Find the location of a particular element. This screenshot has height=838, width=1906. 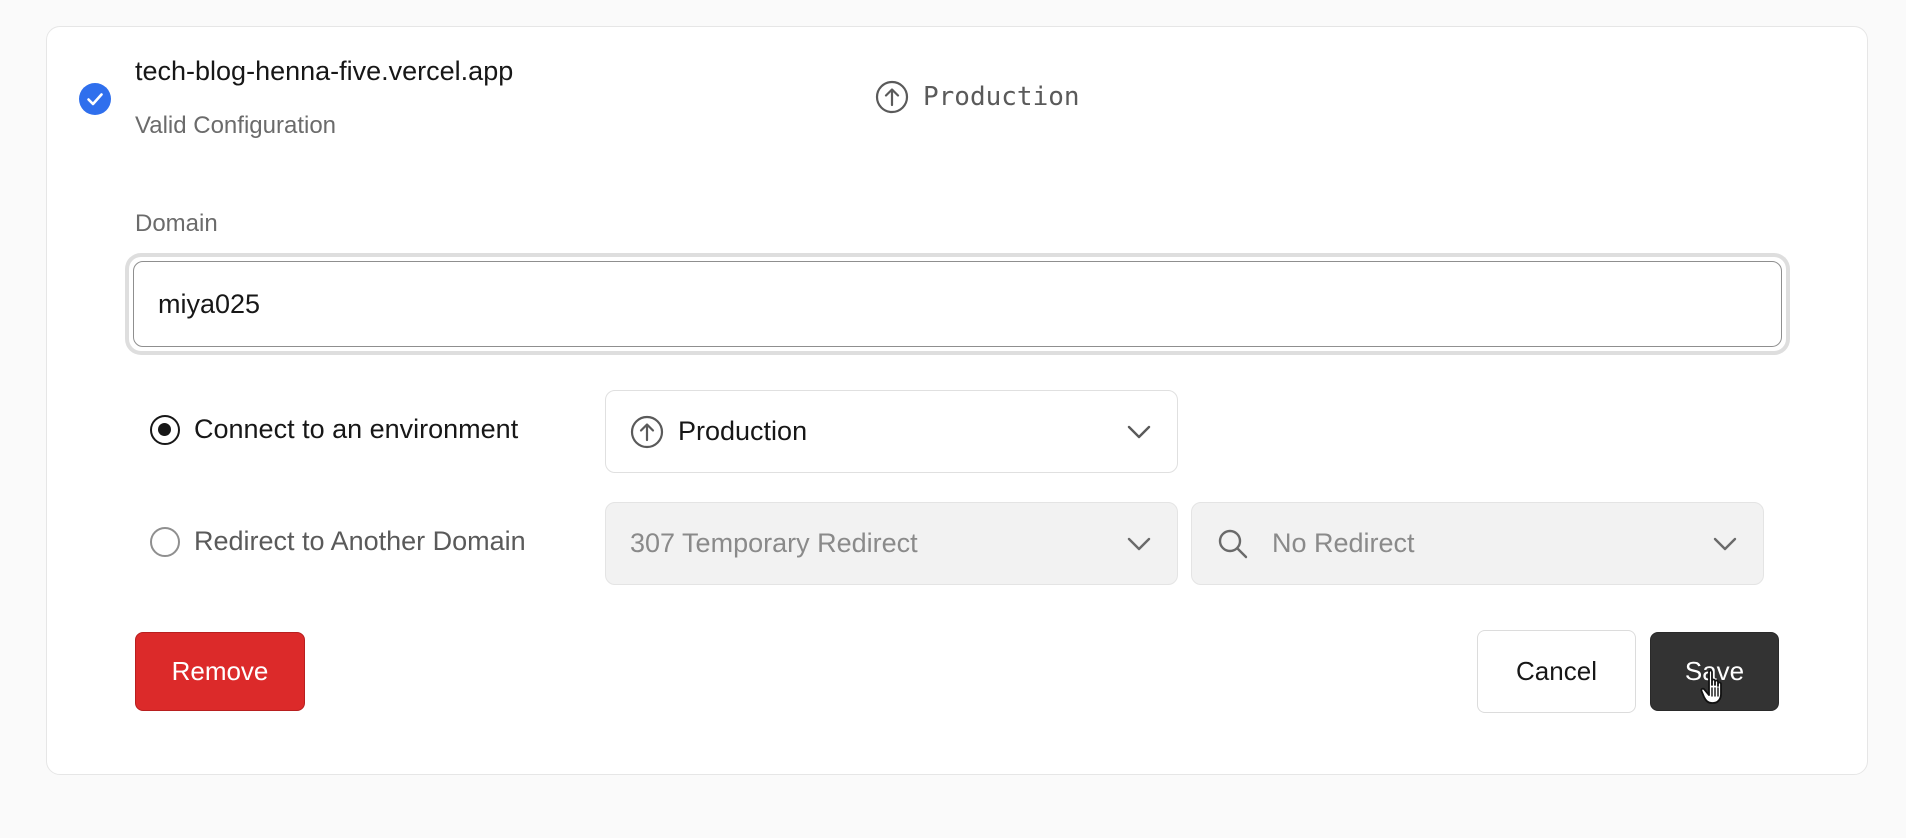

connect-environment-option: Connect to an environment is located at coordinates (334, 429).